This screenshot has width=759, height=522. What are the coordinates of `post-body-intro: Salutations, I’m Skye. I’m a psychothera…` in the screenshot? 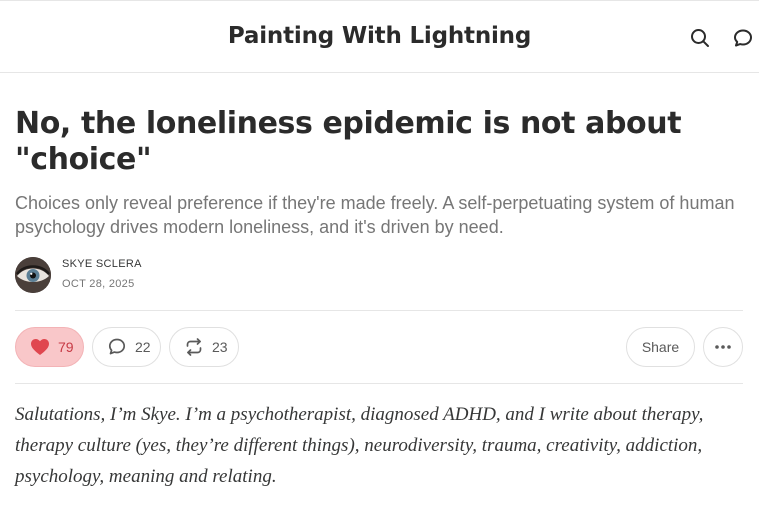 It's located at (359, 445).